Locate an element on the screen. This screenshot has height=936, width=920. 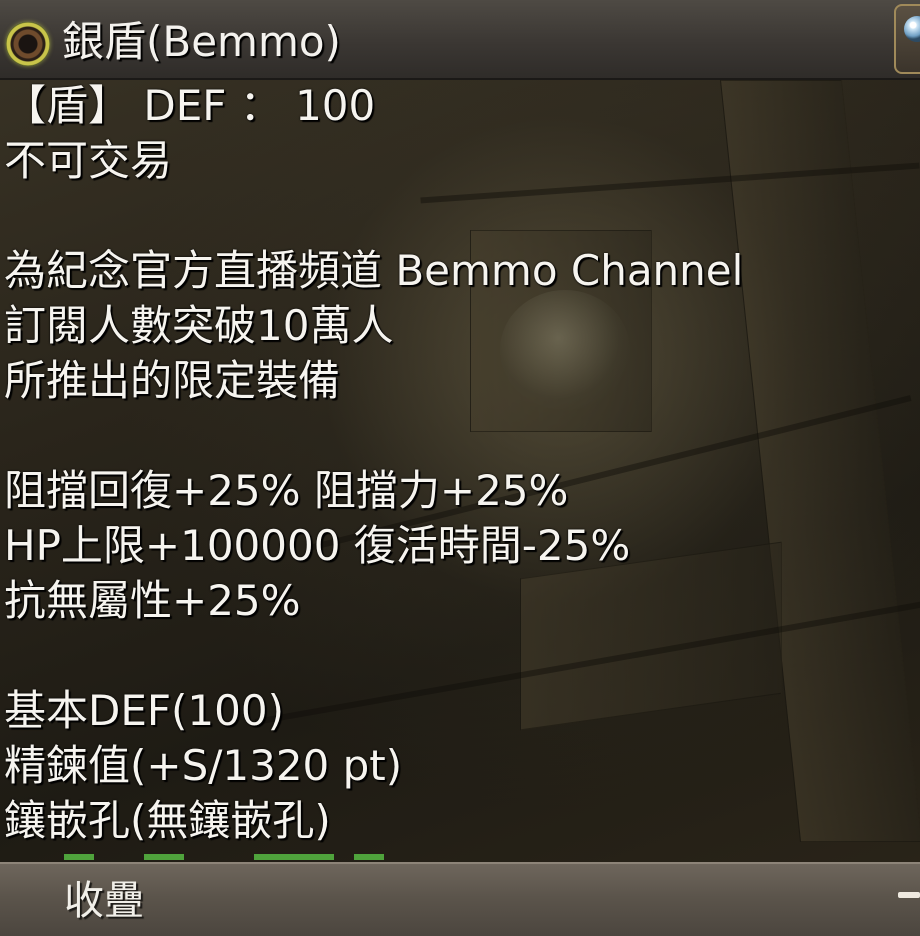
flavor-text-line: 訂閱人數突破10萬人 is located at coordinates (199, 325).